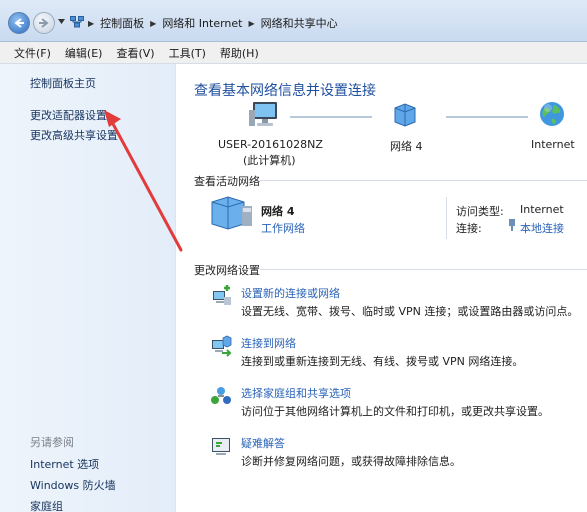 The width and height of the screenshot is (587, 512). I want to click on sidebar-link-change-adapter-settings: 更改适配器设置, so click(68, 115).